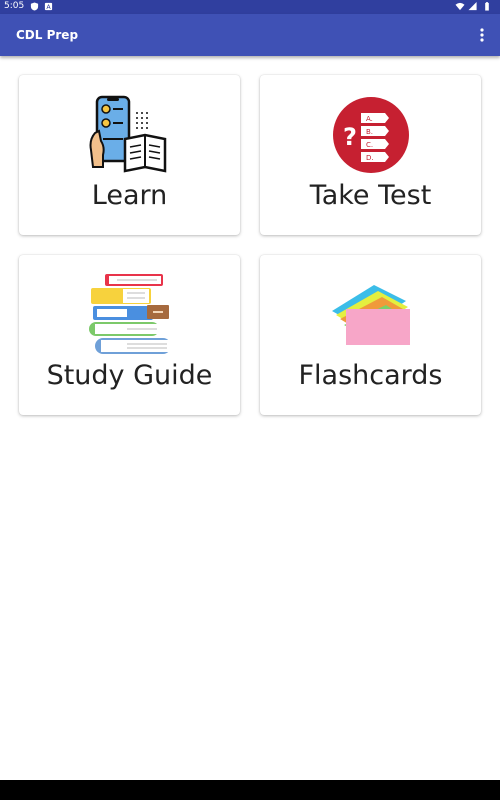  Describe the element at coordinates (369, 145) in the screenshot. I see `test-option-c: C.` at that location.